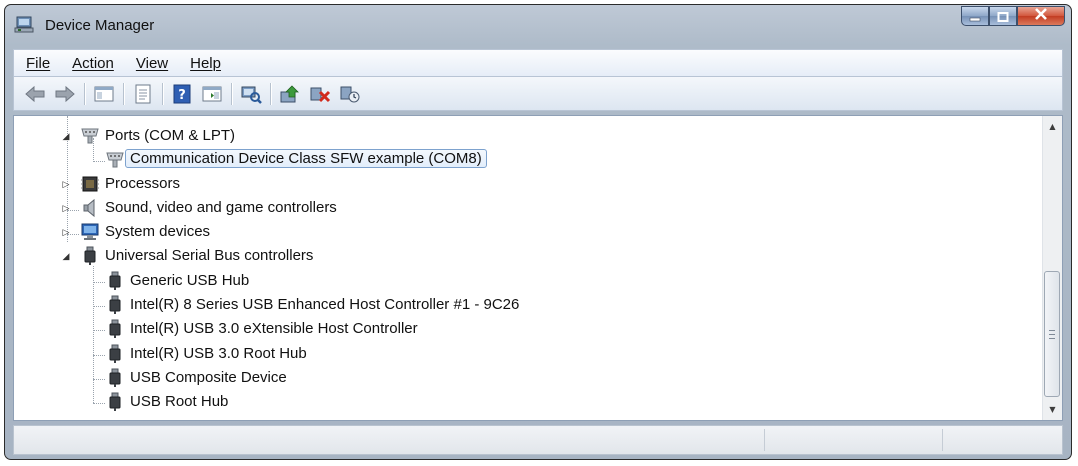 The image size is (1078, 466). I want to click on uninstall-device-icon, so click(350, 94).